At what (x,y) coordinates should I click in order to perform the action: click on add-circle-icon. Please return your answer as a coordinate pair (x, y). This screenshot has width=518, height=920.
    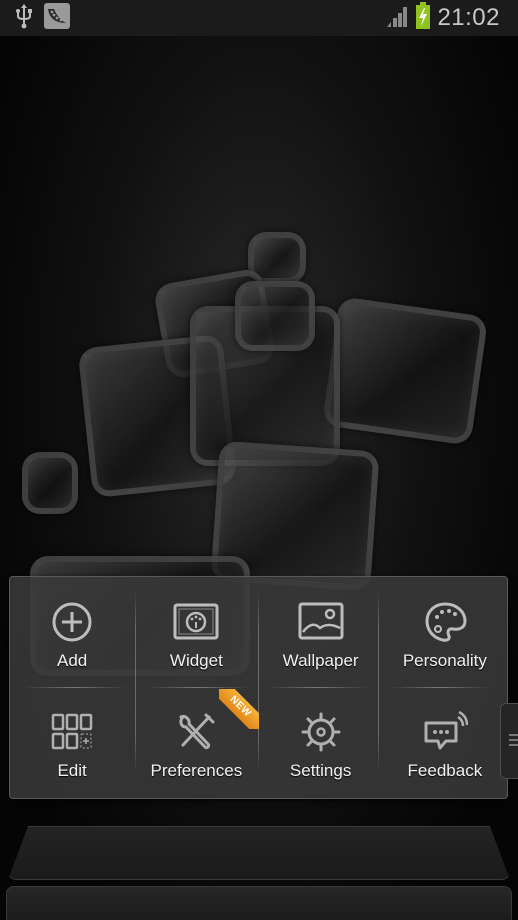
    Looking at the image, I should click on (72, 622).